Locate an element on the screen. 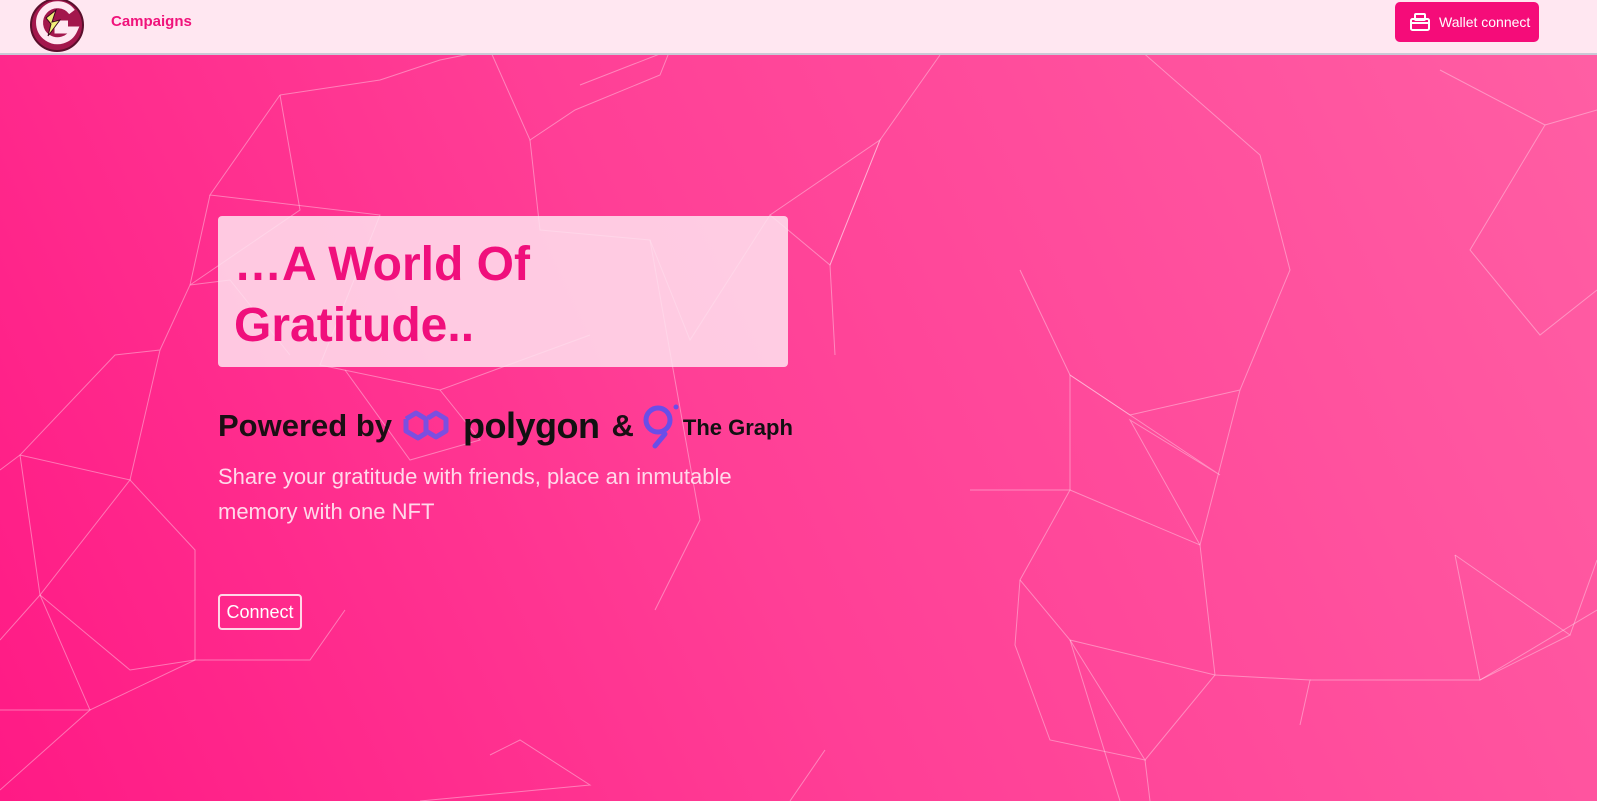  wallet-connect-button: Wallet connect is located at coordinates (1467, 22).